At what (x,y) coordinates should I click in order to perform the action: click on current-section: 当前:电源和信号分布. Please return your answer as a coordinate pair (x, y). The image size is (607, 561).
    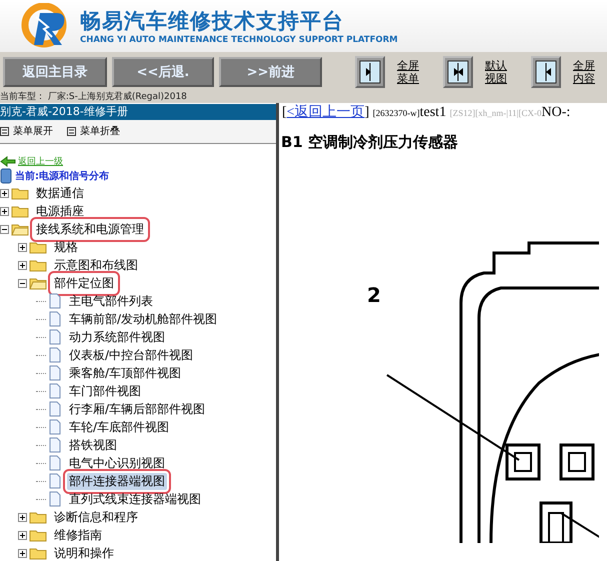
    Looking at the image, I should click on (62, 176).